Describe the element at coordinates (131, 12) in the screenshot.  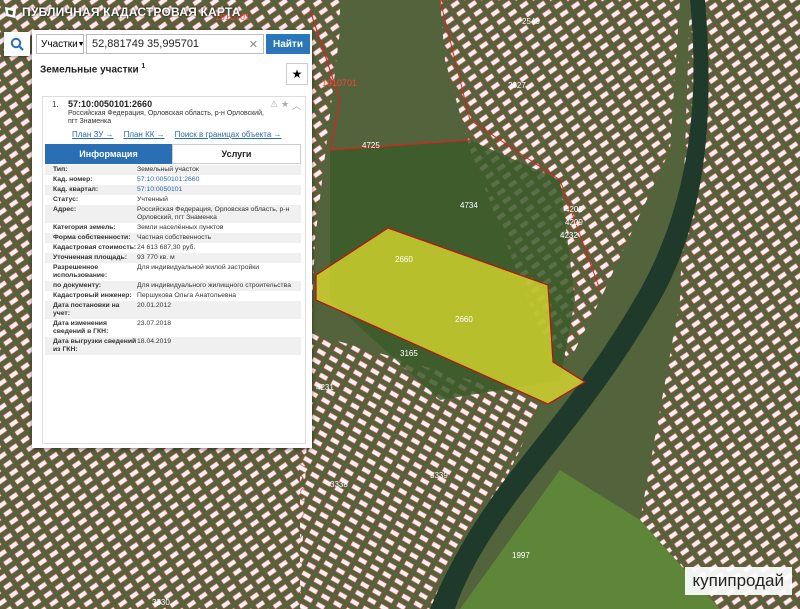
I see `app-title: ПУБЛИЧНАЯ КАДАСТРОВАЯ КАРТА` at that location.